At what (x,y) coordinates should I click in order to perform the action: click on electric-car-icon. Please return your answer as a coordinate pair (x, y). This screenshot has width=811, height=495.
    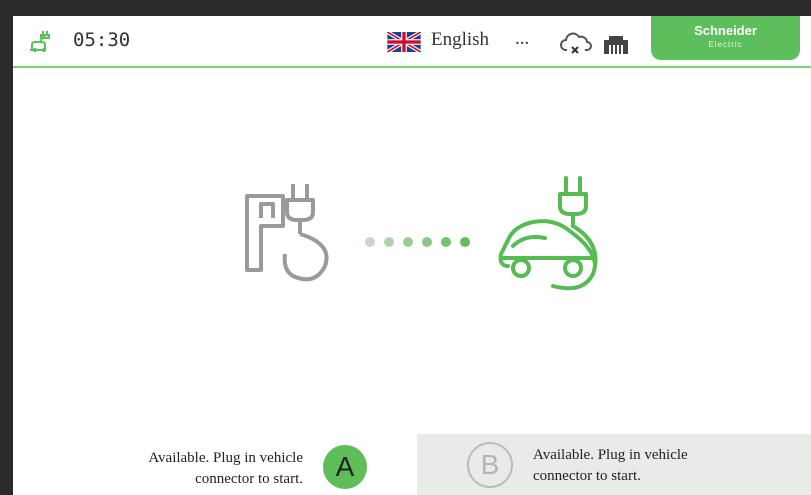
    Looking at the image, I should click on (548, 233).